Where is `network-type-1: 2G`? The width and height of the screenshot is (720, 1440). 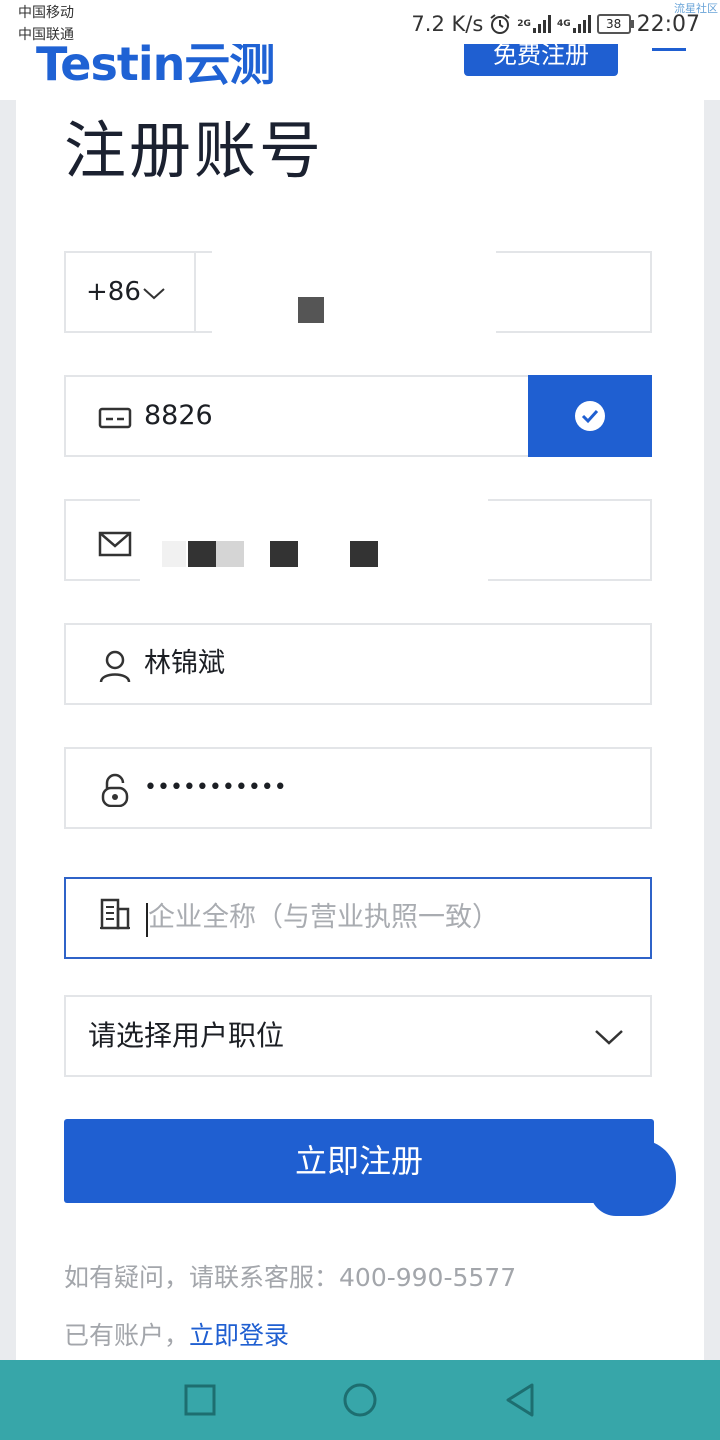 network-type-1: 2G is located at coordinates (524, 23).